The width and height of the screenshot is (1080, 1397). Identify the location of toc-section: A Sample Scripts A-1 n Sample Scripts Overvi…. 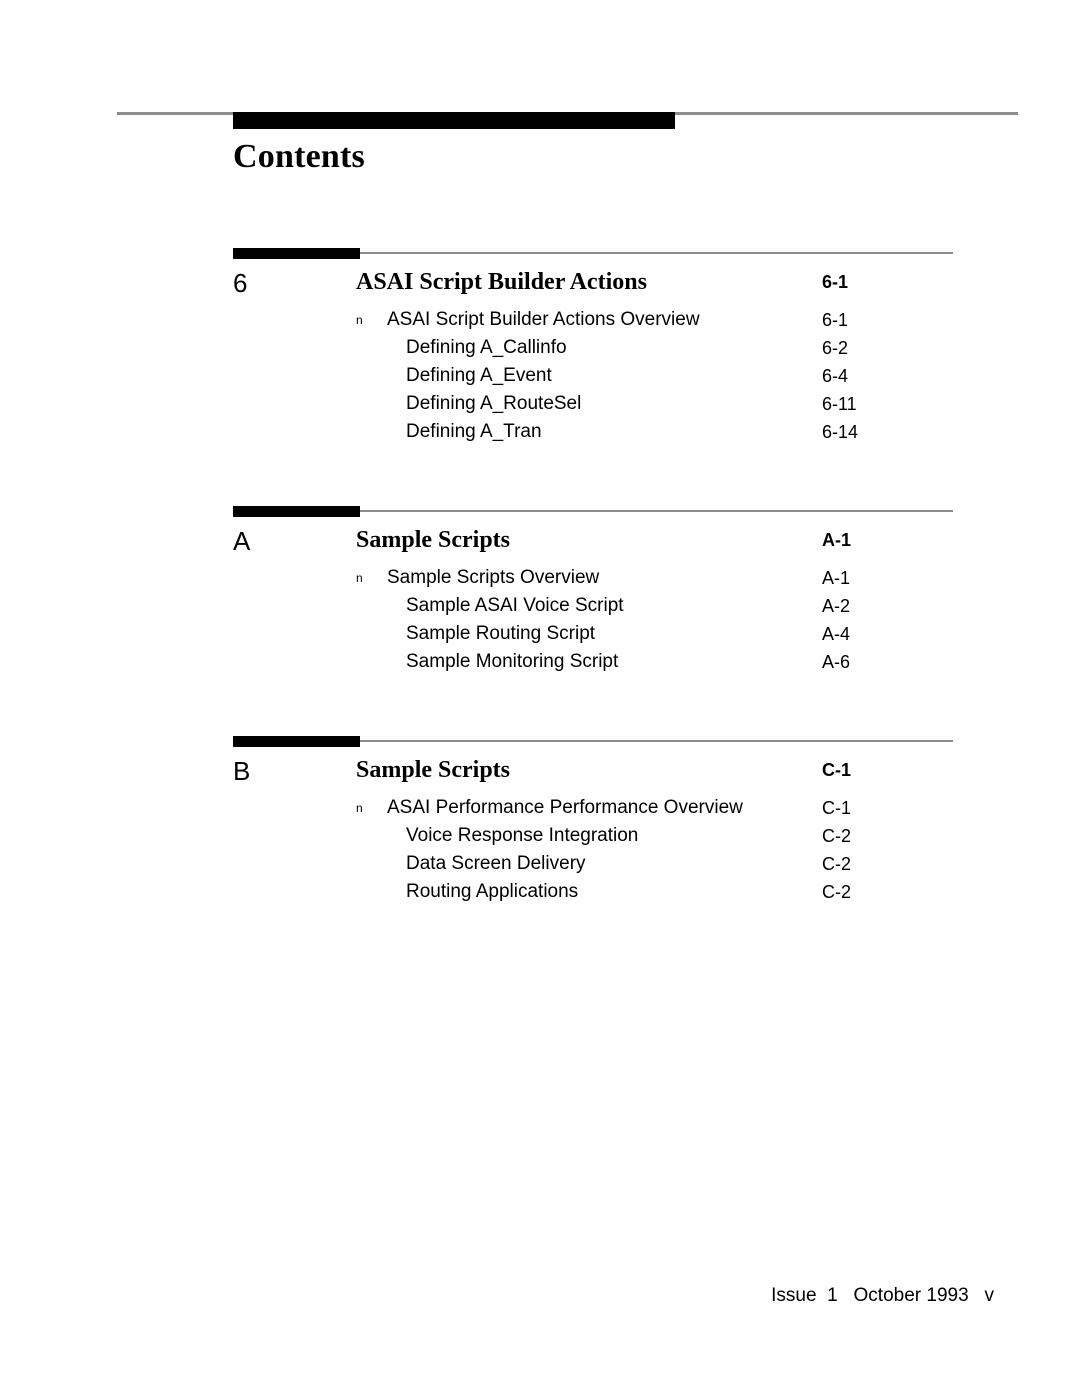
(540, 590).